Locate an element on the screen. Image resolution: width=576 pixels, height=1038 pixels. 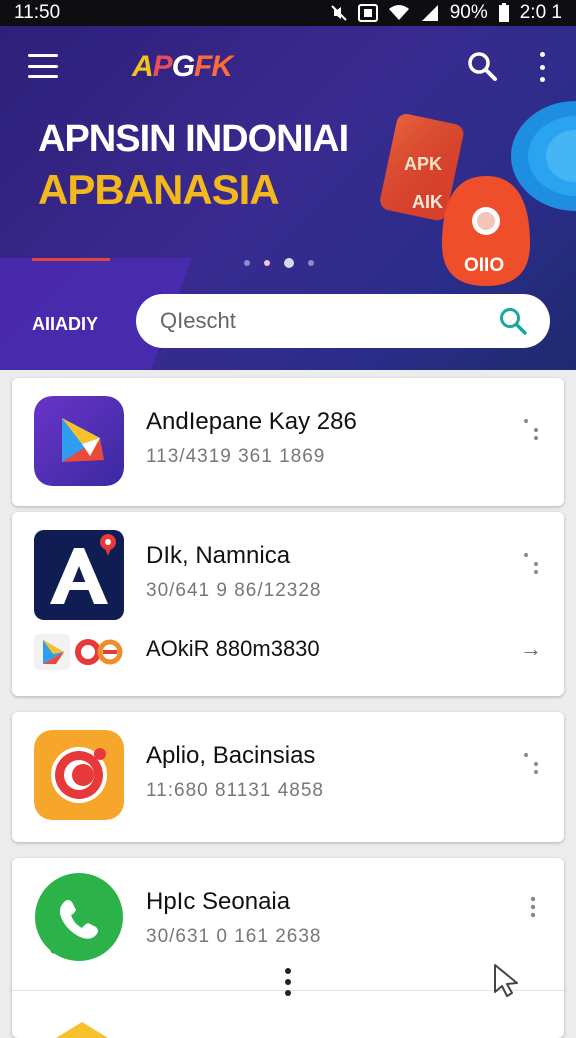
app-extra-title: AOkiR 880m3830 is located at coordinates (233, 648).